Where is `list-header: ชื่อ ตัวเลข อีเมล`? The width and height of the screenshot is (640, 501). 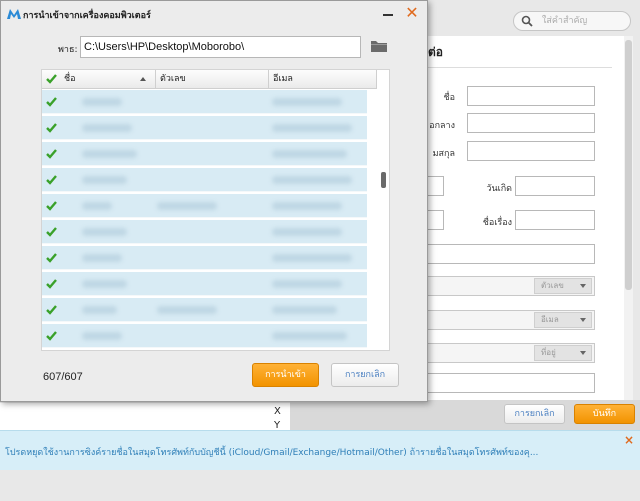 list-header: ชื่อ ตัวเลข อีเมล is located at coordinates (209, 79).